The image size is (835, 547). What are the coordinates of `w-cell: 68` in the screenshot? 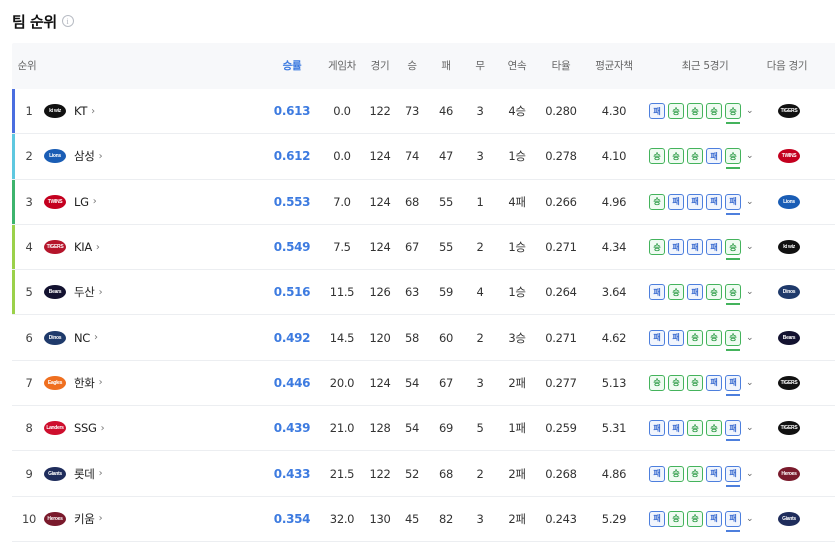 It's located at (412, 201).